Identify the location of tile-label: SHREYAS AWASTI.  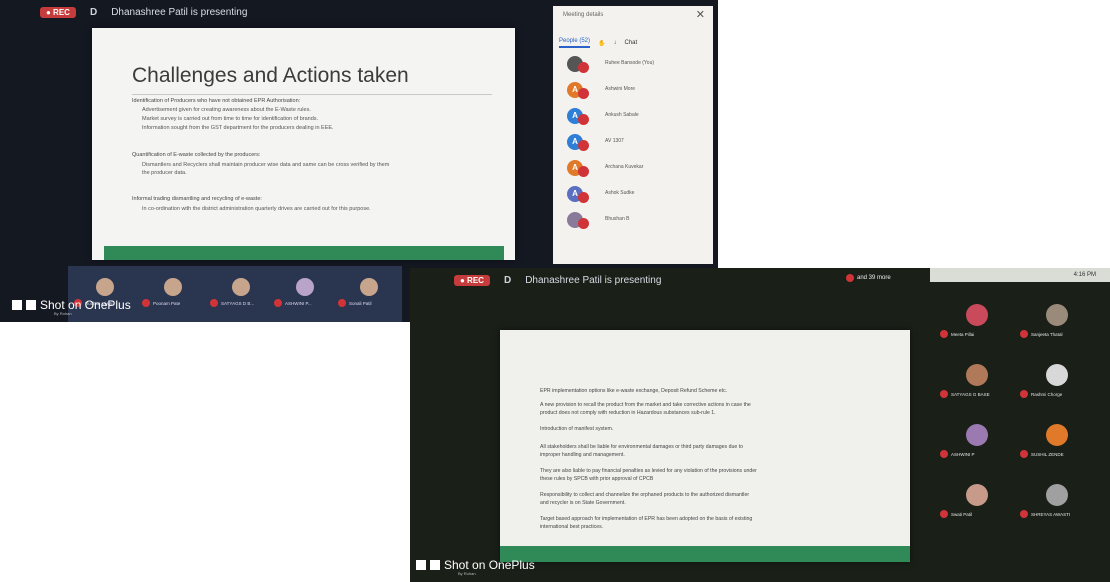
(1045, 514).